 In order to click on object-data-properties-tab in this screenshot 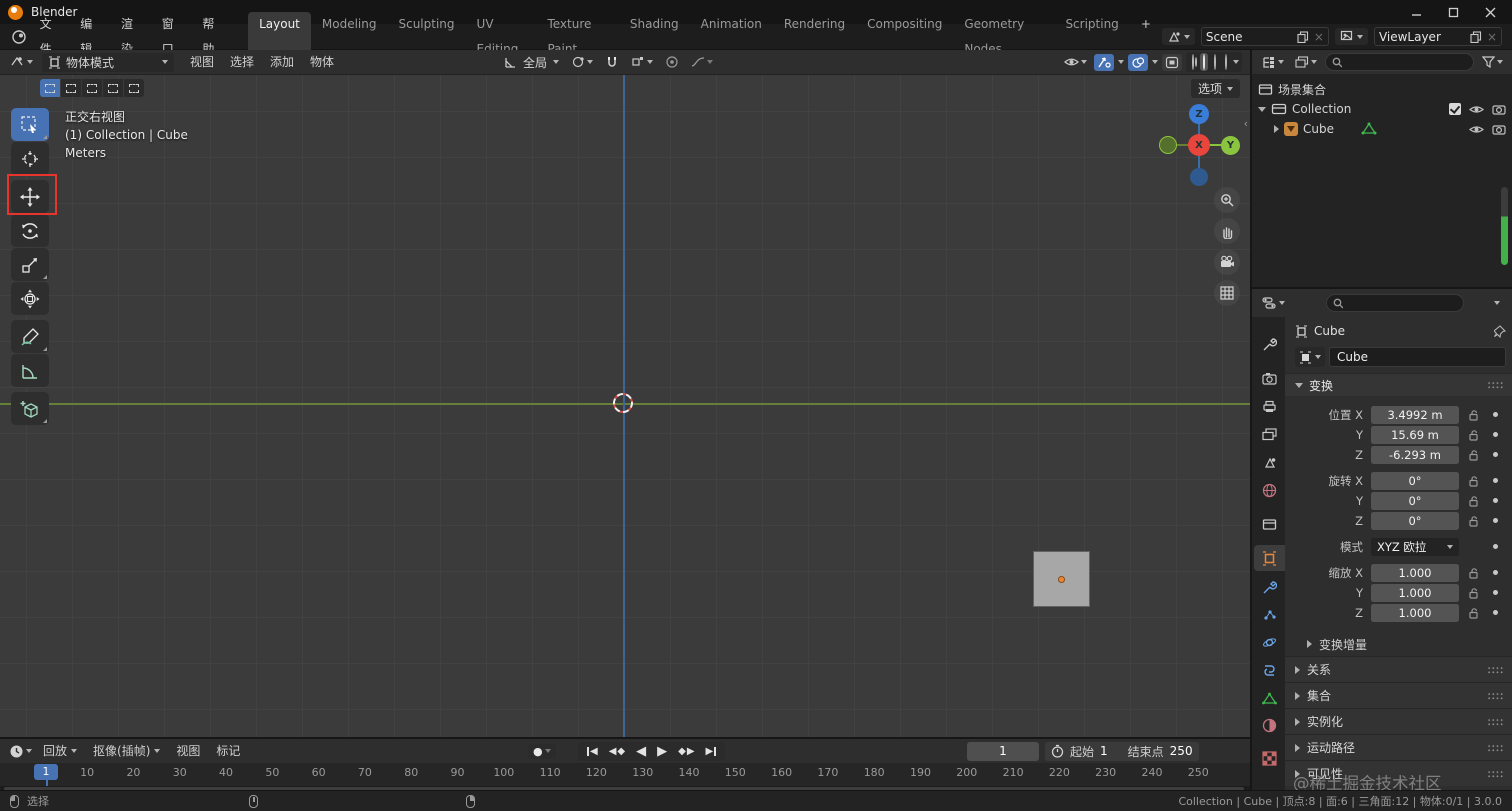, I will do `click(1269, 698)`.